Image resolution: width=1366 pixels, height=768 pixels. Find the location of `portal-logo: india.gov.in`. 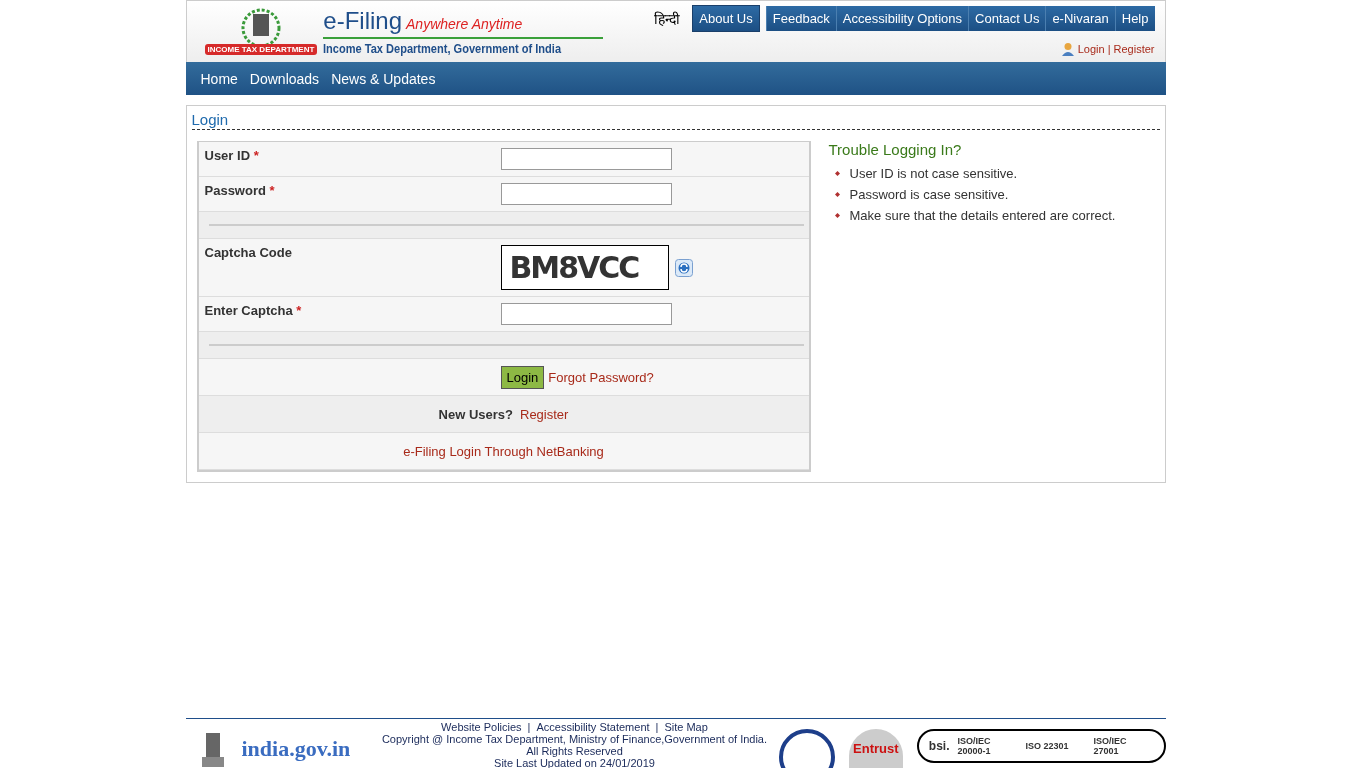

portal-logo: india.gov.in is located at coordinates (296, 749).